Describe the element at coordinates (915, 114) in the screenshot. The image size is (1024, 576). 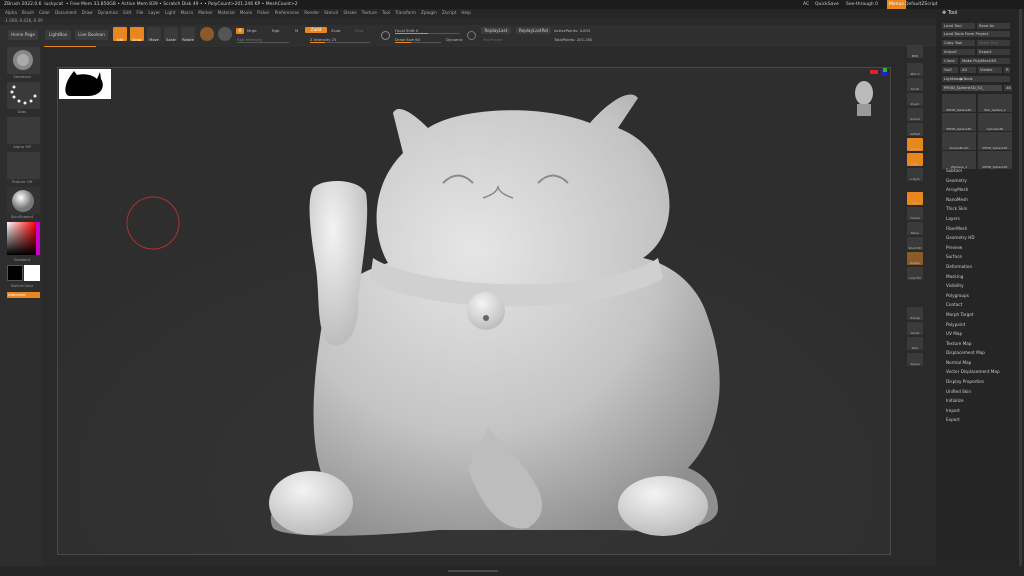
I see `shelf-actual: Actual` at that location.